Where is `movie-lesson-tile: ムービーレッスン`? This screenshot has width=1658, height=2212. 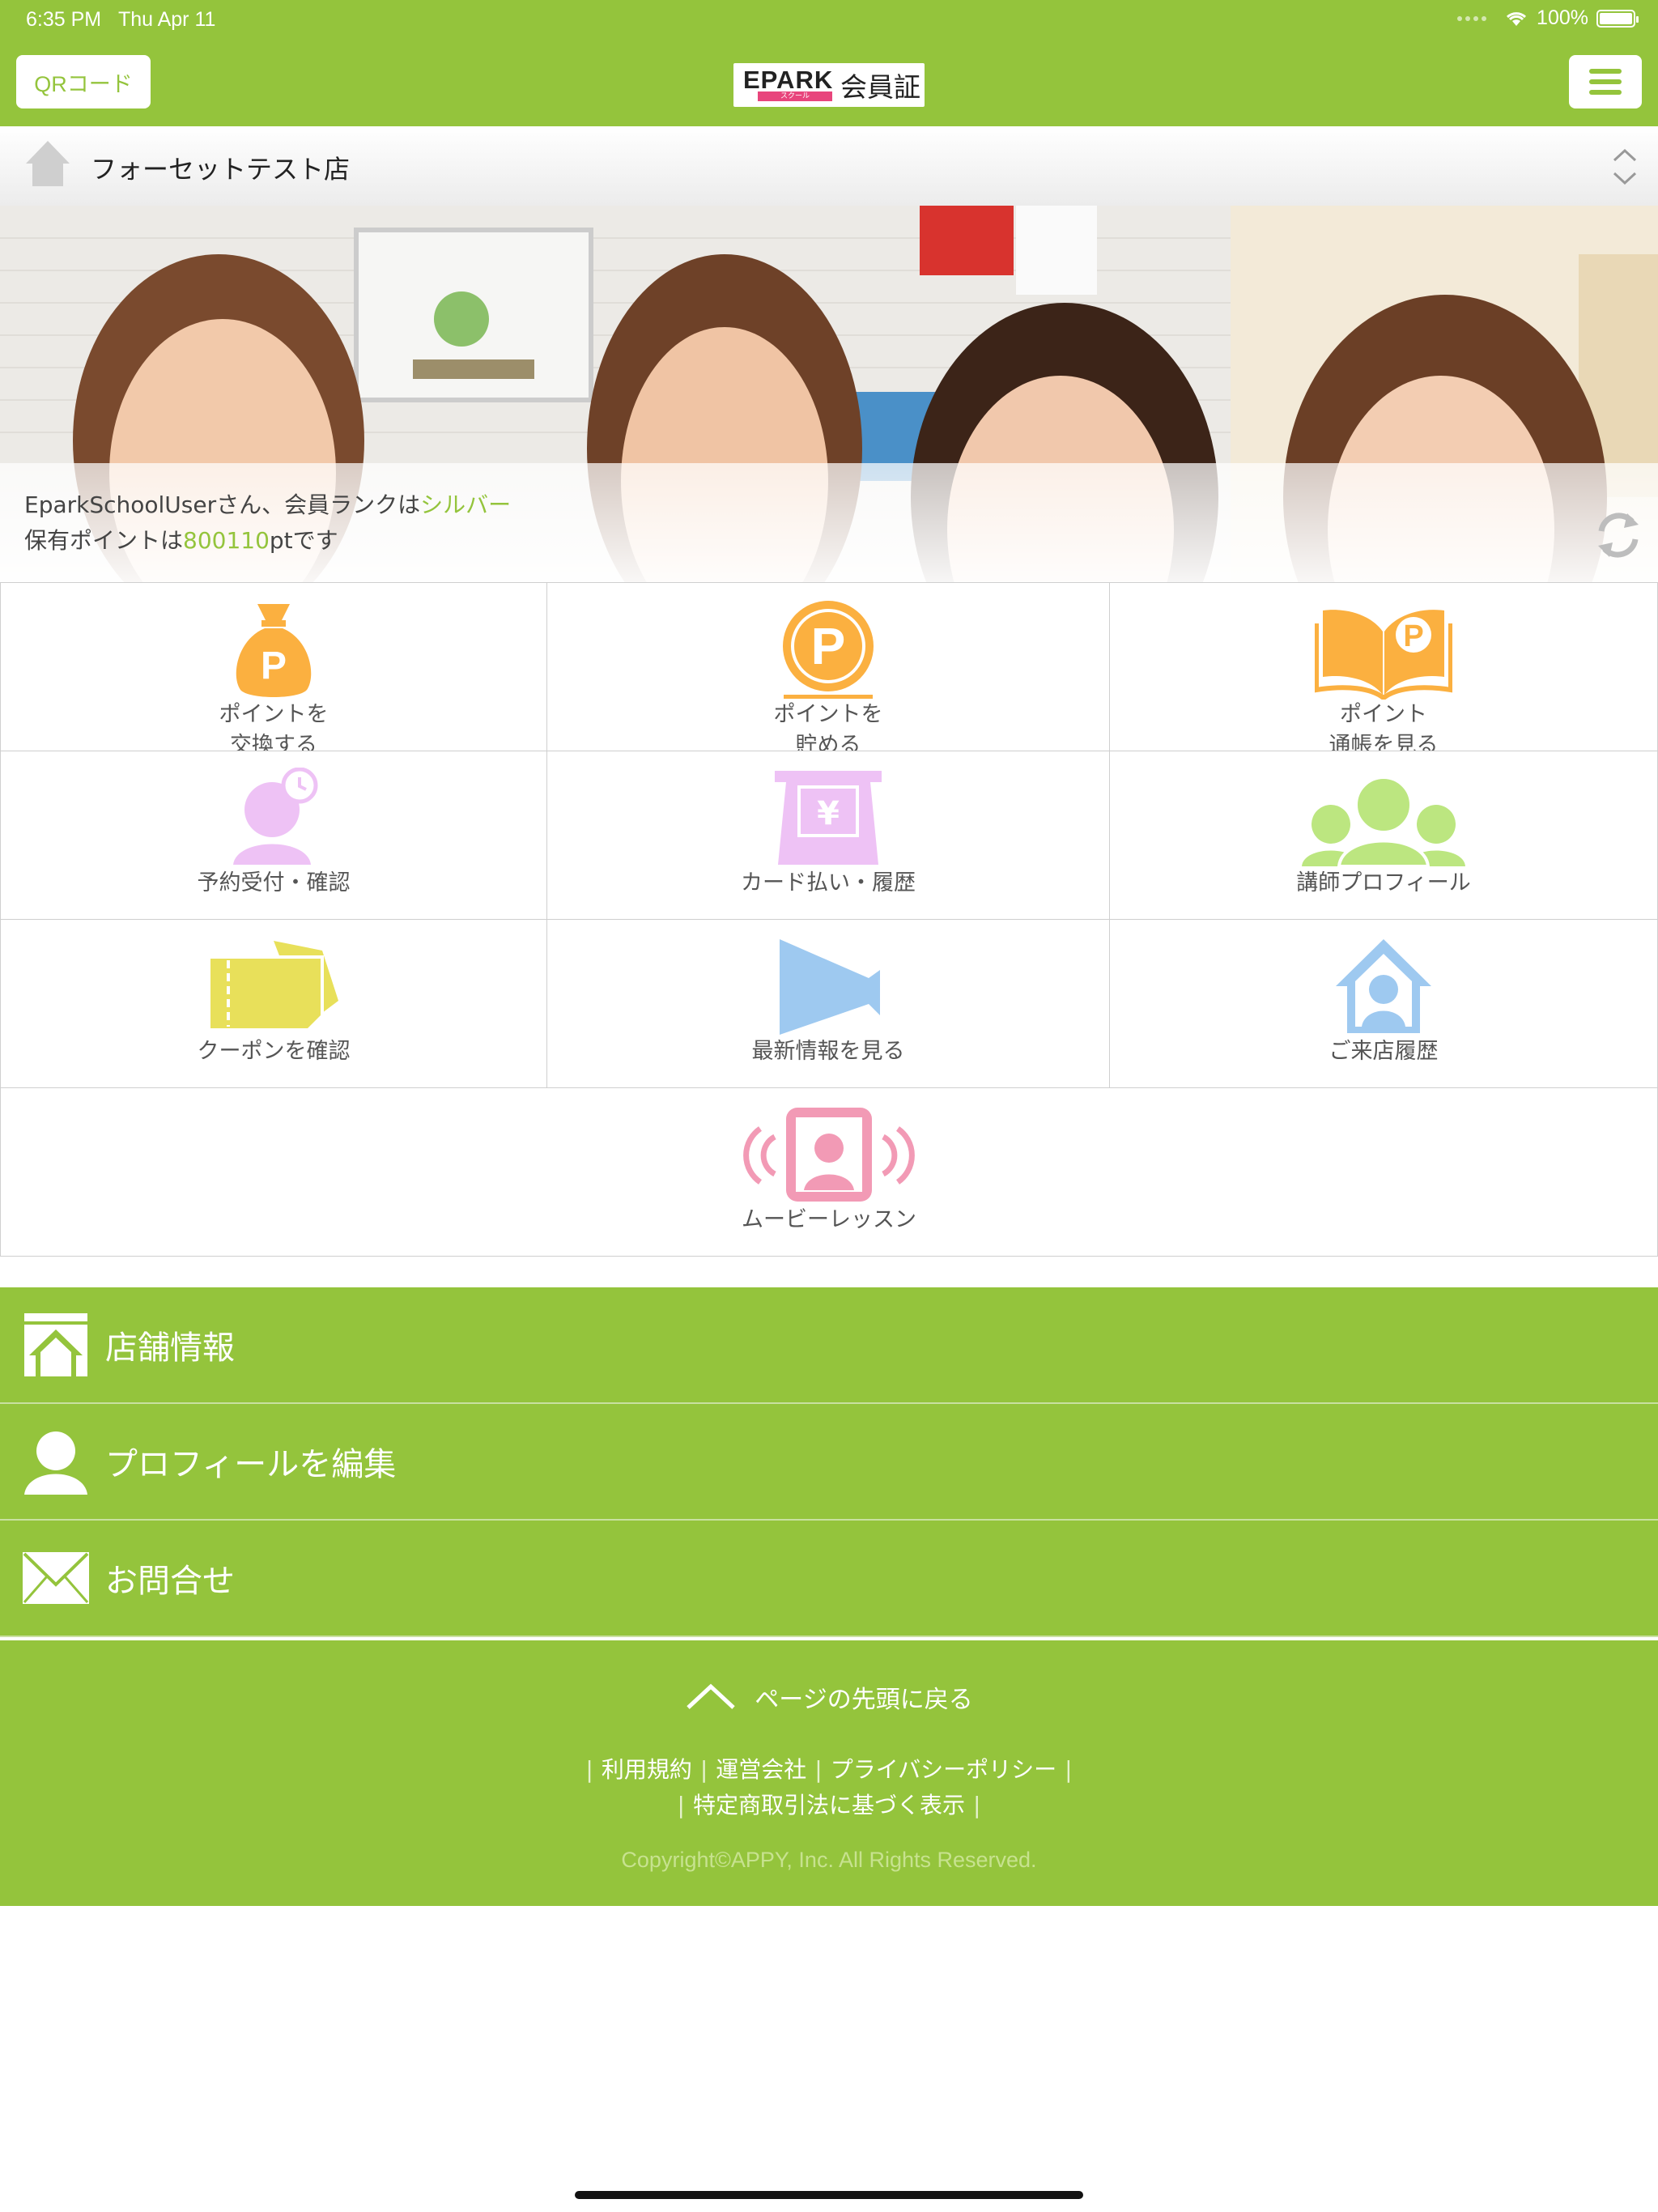
movie-lesson-tile: ムービーレッスン is located at coordinates (829, 1172).